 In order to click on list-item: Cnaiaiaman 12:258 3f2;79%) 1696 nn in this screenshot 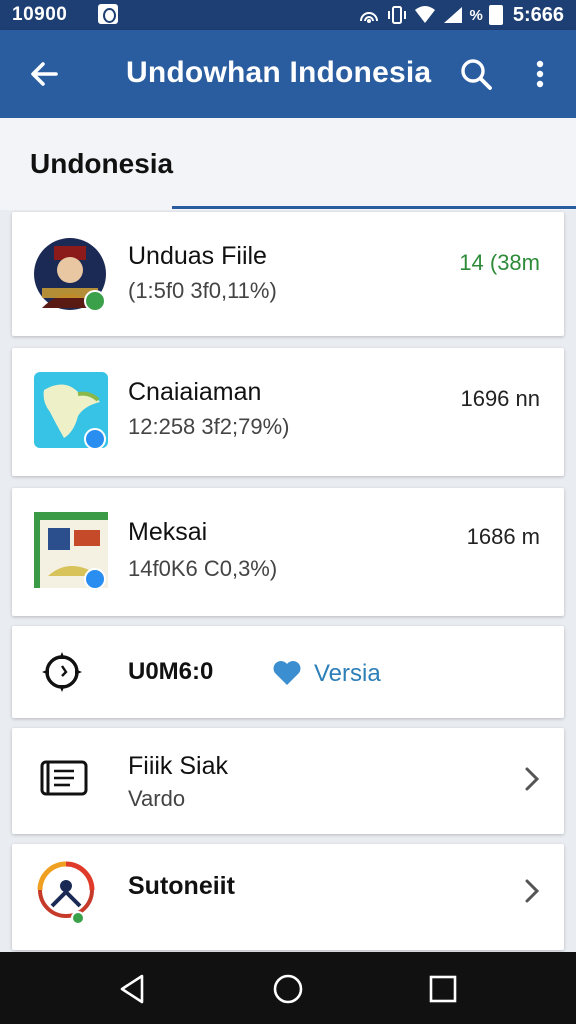, I will do `click(288, 412)`.